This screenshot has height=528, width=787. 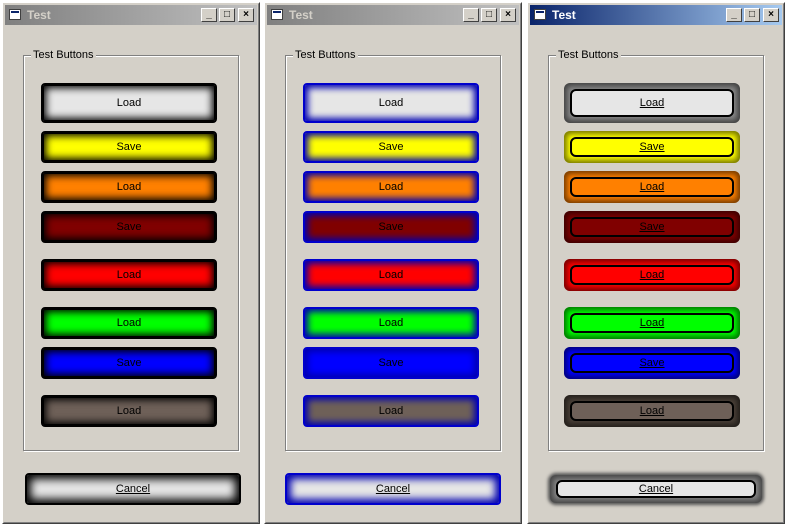 What do you see at coordinates (656, 15) in the screenshot?
I see `window-3-titlebar: Test _ □ ×` at bounding box center [656, 15].